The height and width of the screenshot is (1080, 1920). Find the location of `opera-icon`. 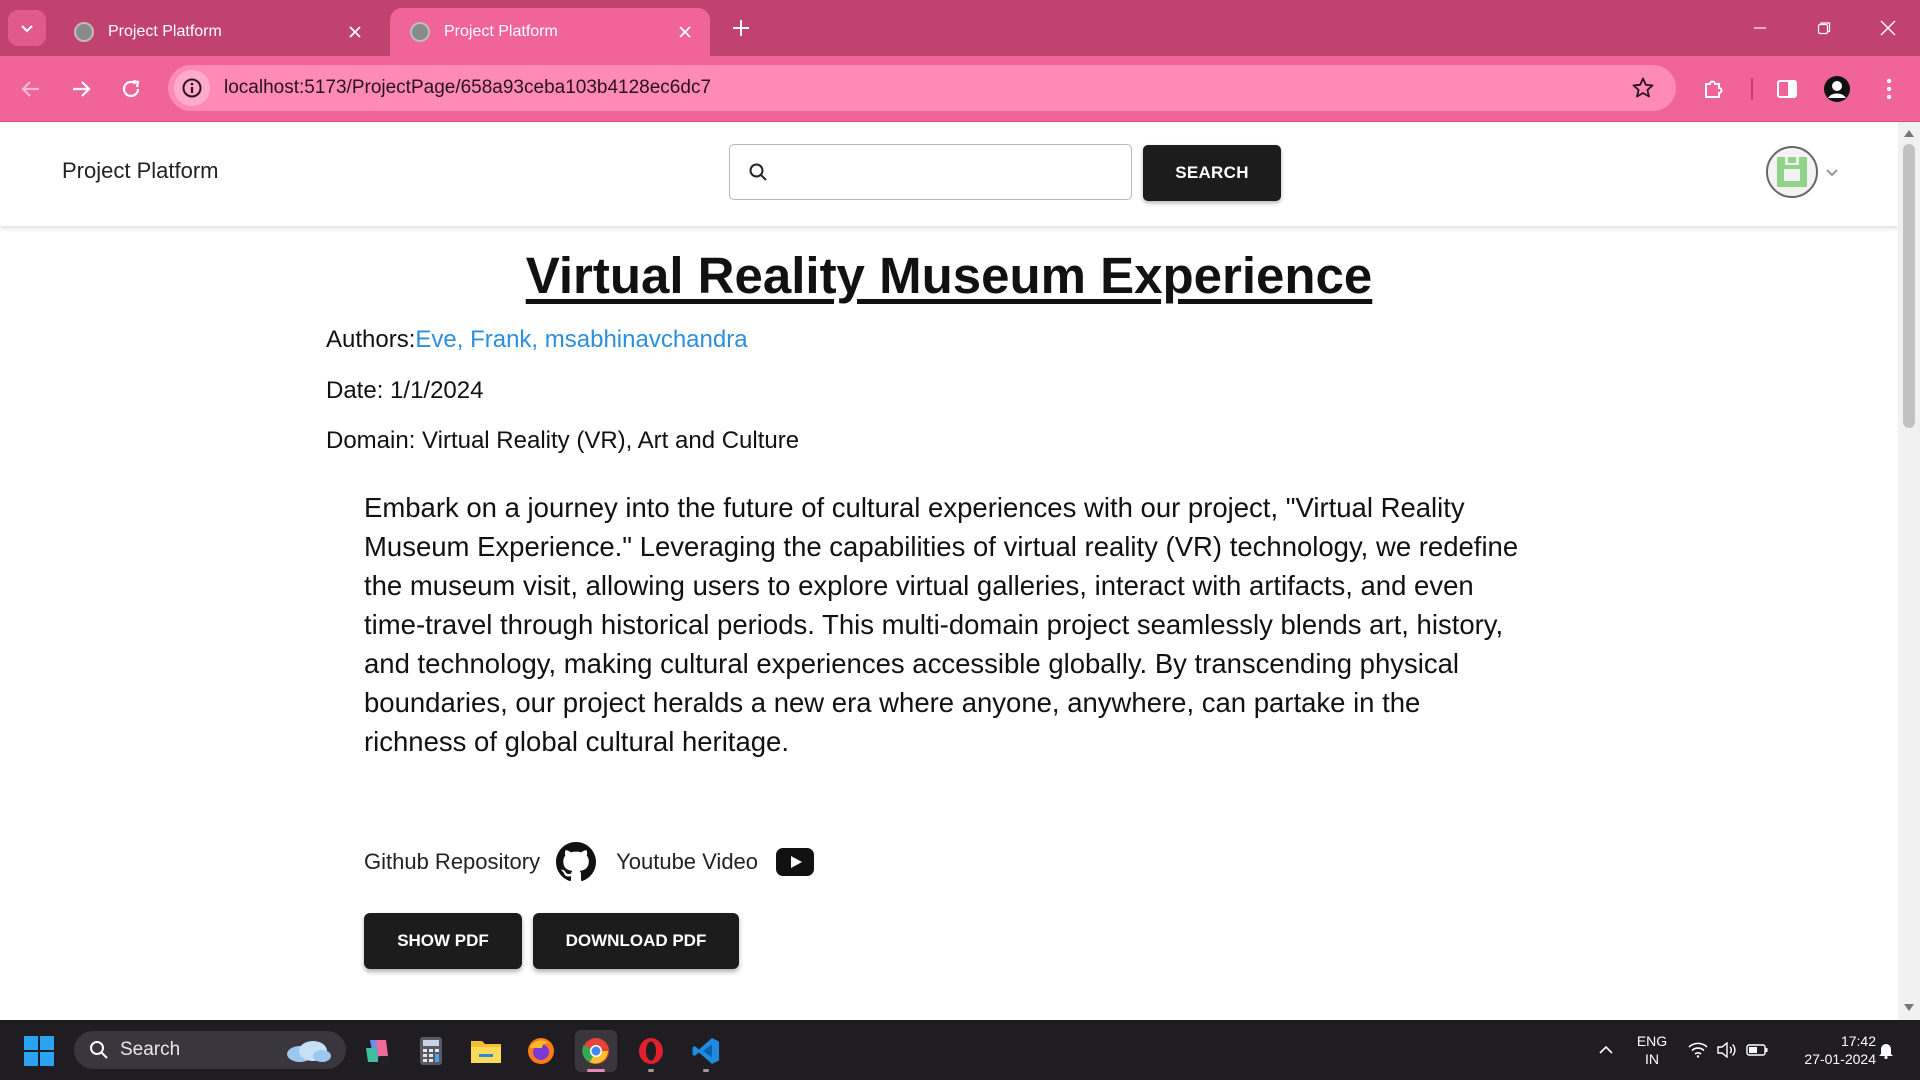

opera-icon is located at coordinates (651, 1051).